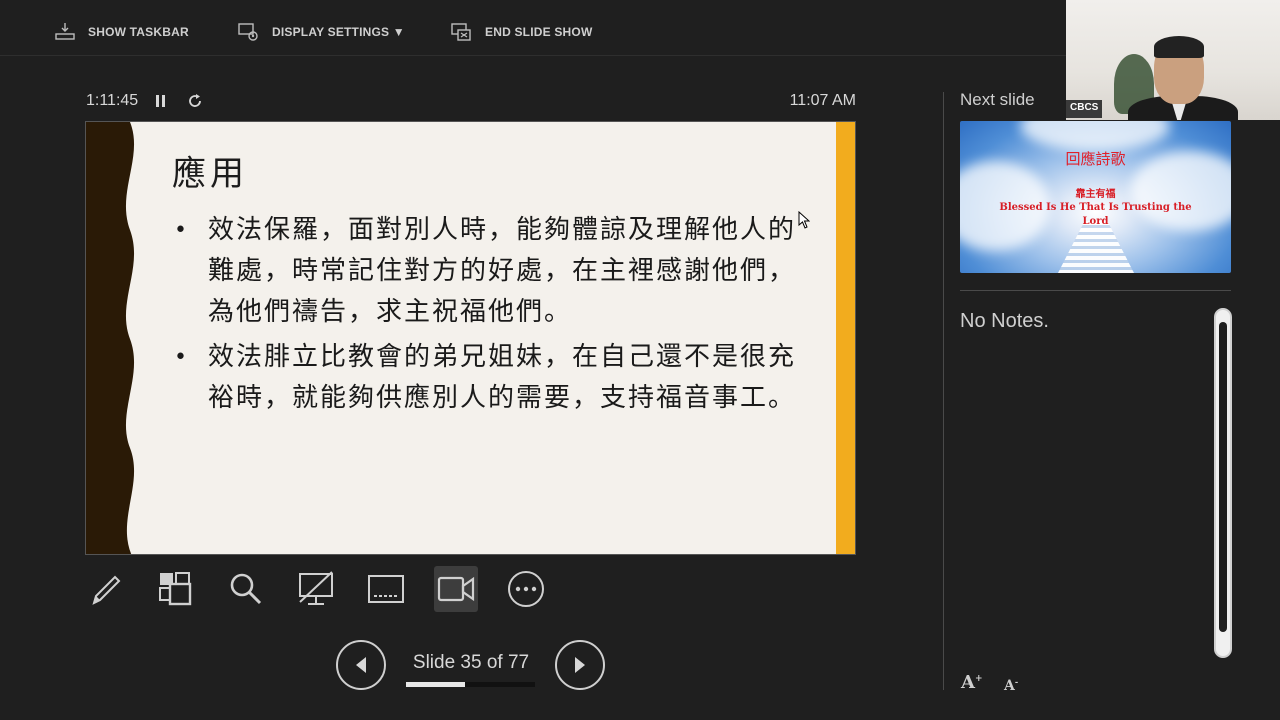  I want to click on next-slide-button, so click(580, 665).